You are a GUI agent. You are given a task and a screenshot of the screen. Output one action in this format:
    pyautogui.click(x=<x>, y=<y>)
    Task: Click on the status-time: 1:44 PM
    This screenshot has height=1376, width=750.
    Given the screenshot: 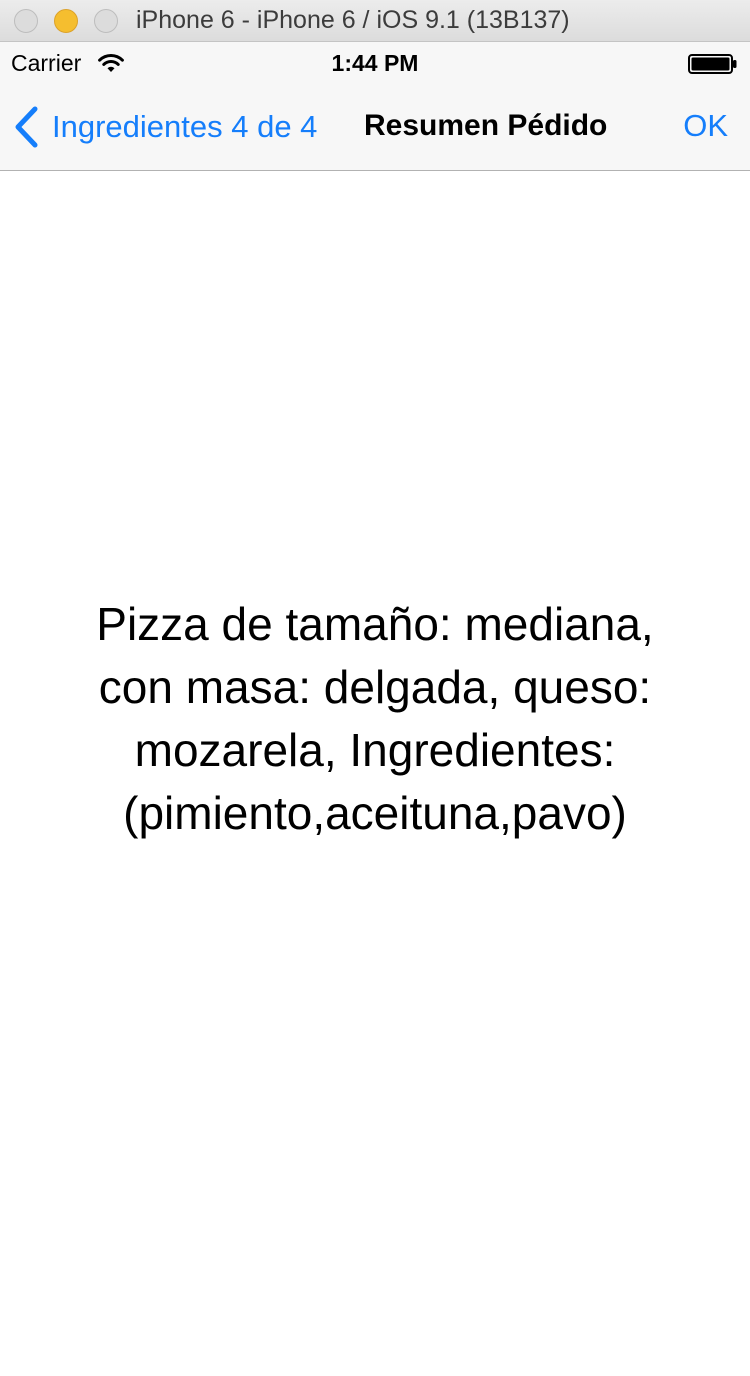 What is the action you would take?
    pyautogui.click(x=375, y=63)
    